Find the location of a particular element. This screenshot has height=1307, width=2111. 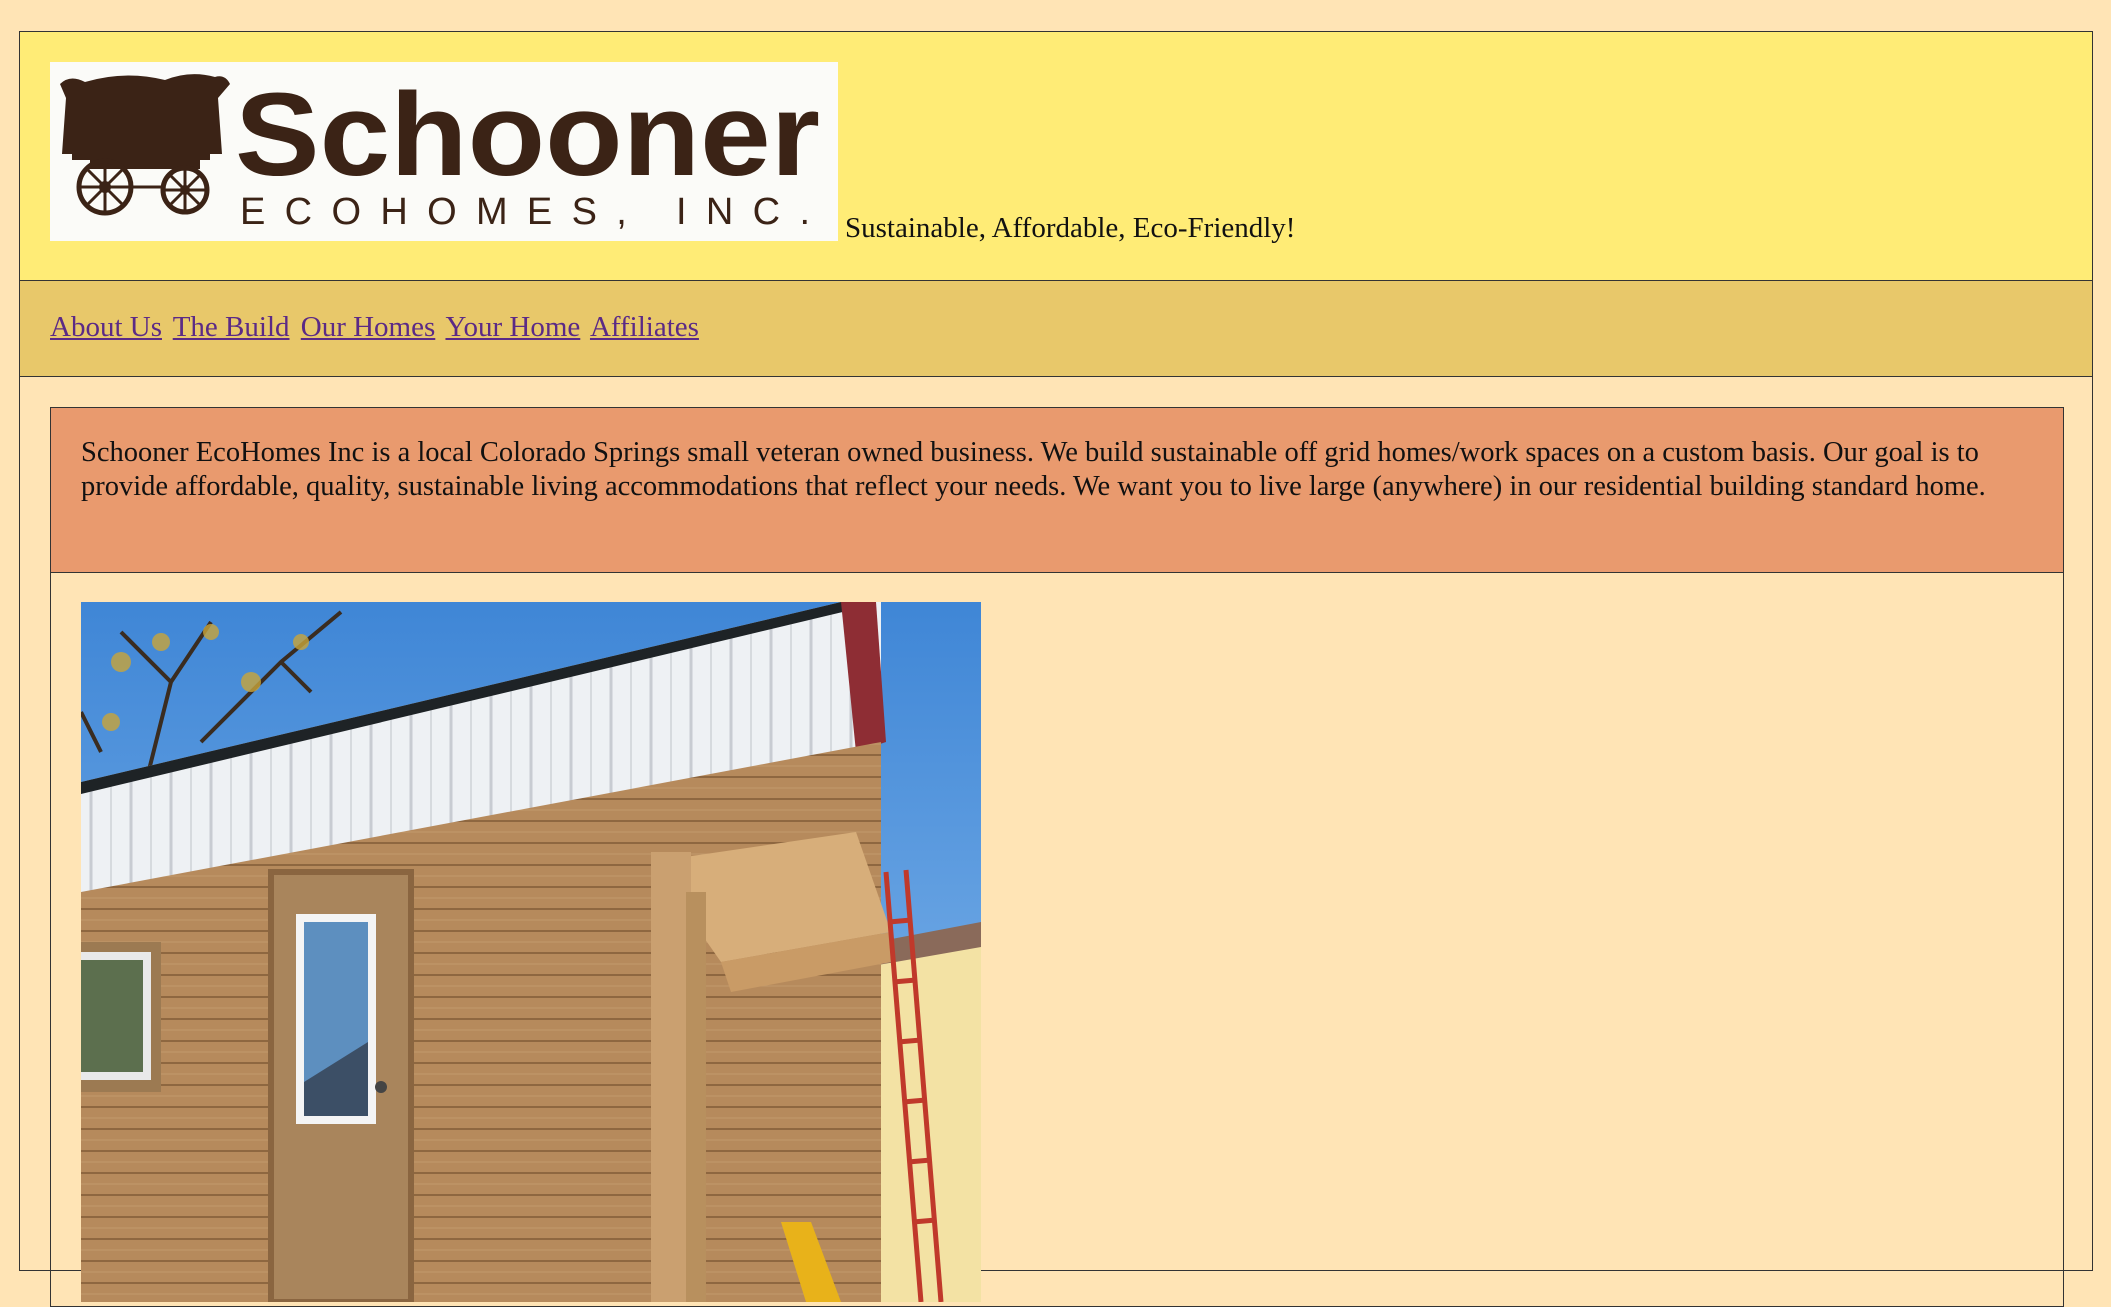

nav-link-about-us: About Us is located at coordinates (106, 327).